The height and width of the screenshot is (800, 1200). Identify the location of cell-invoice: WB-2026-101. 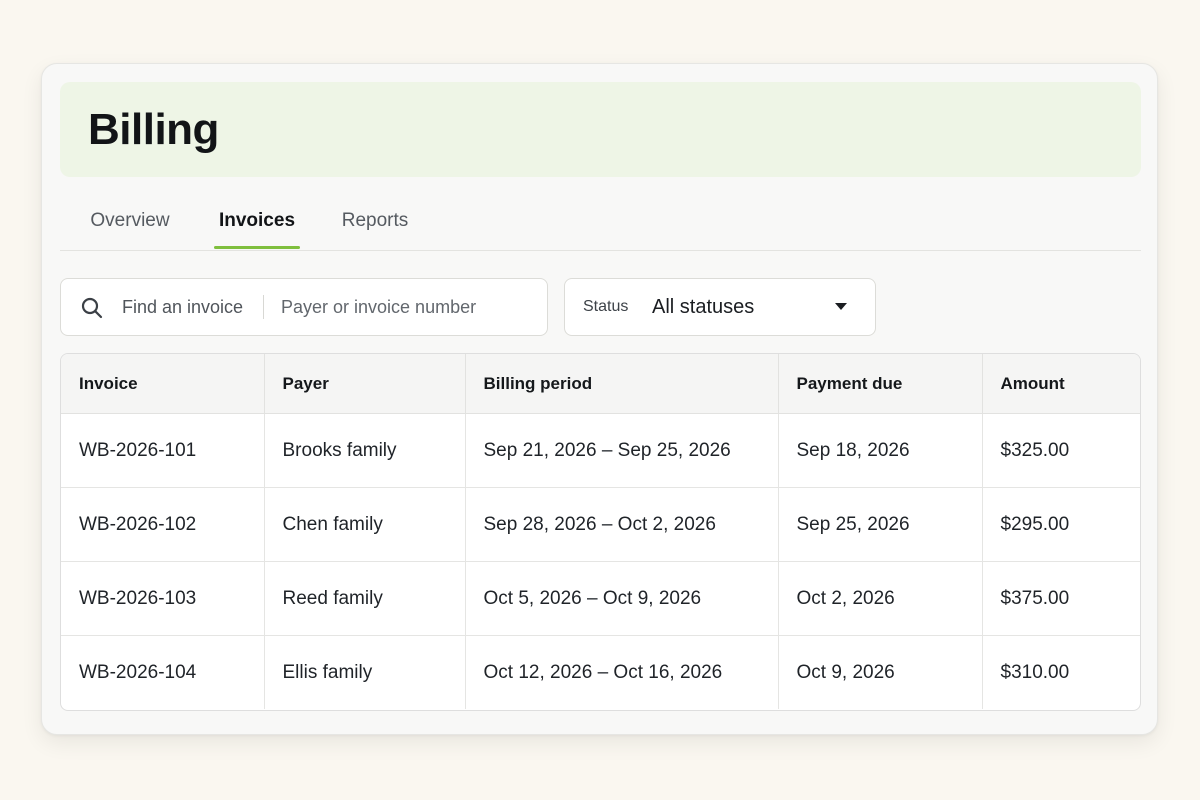
(163, 450).